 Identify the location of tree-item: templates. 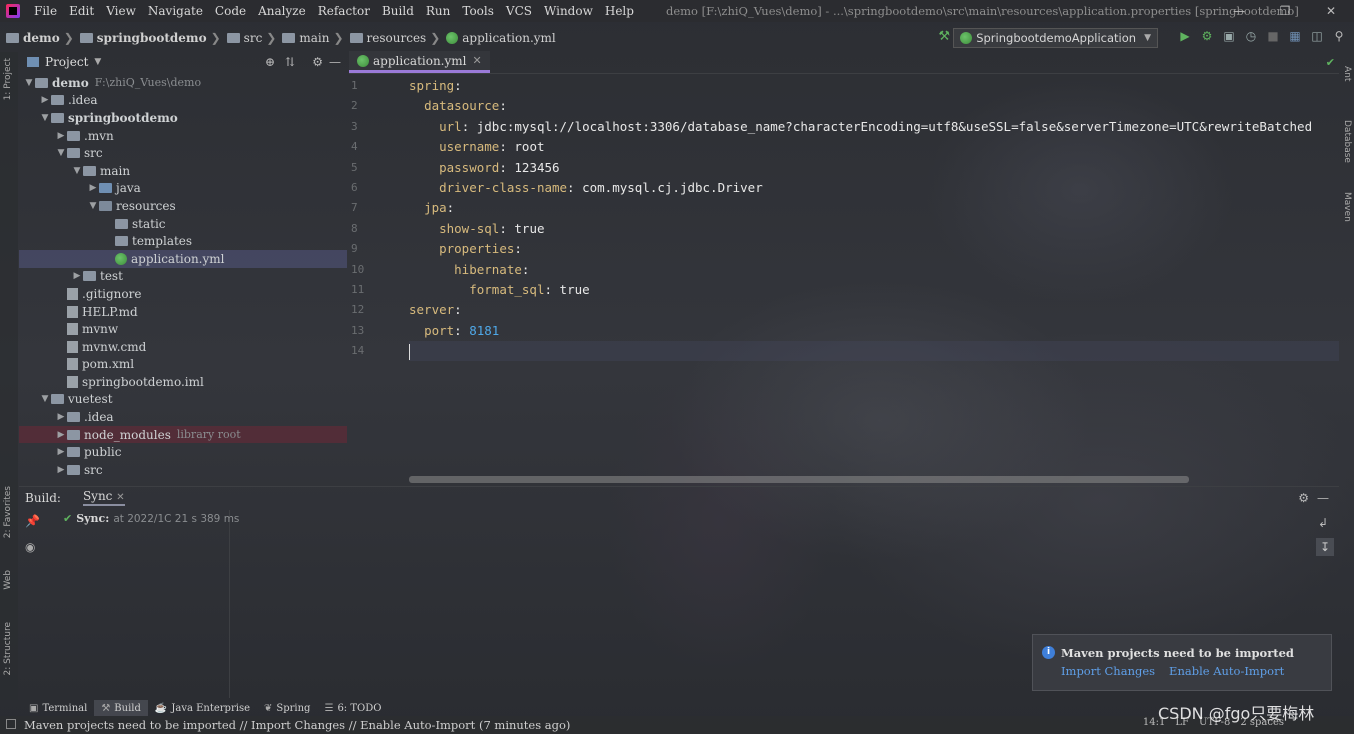
(183, 241).